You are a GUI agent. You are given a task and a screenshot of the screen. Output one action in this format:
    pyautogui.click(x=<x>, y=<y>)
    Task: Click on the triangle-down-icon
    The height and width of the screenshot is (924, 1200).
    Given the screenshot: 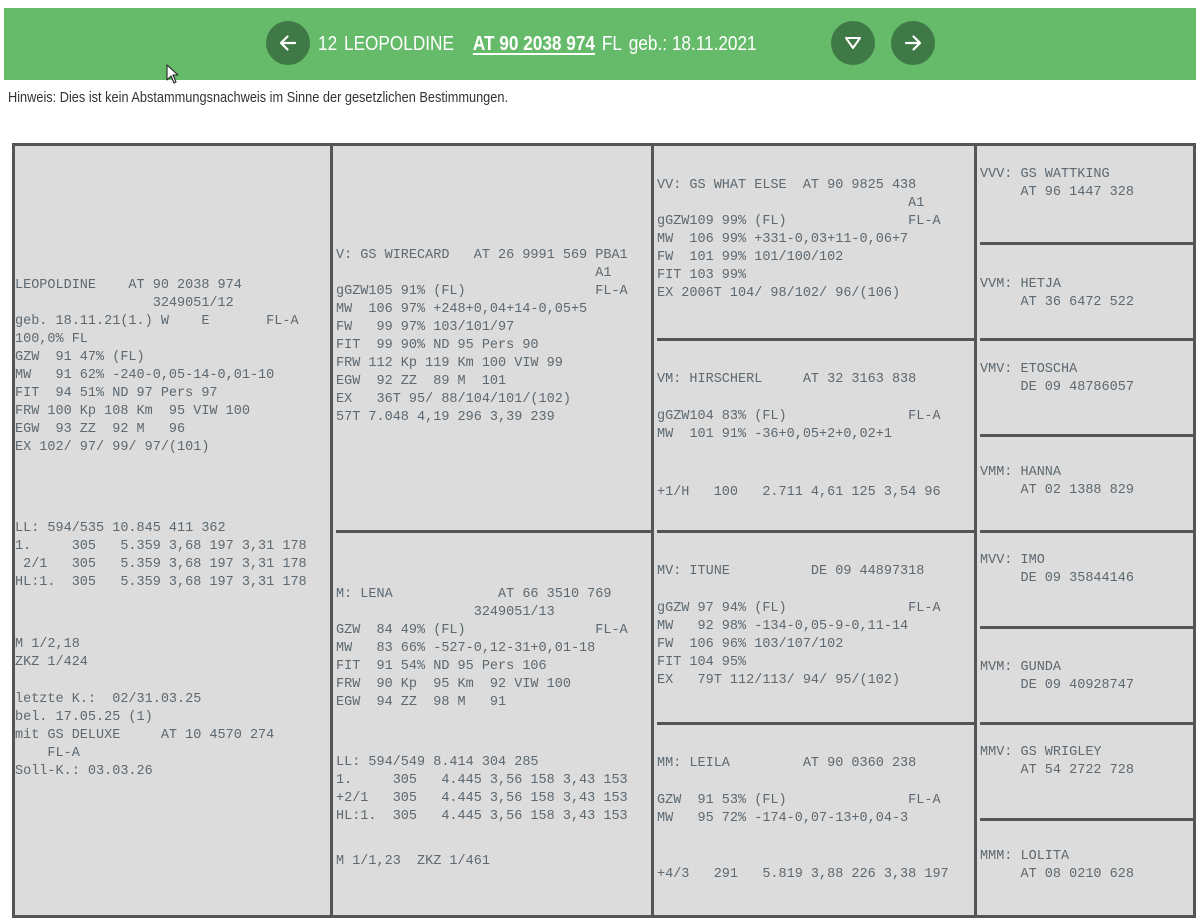 What is the action you would take?
    pyautogui.click(x=853, y=43)
    